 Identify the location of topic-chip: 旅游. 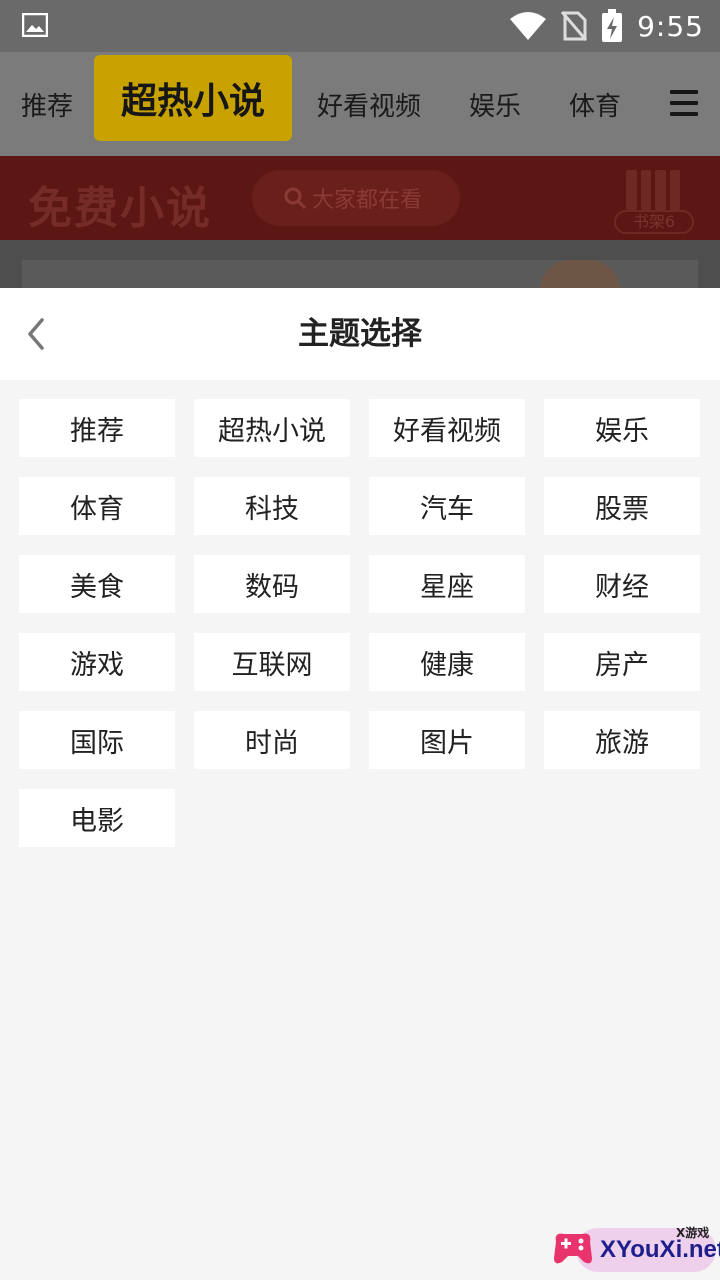
(622, 740).